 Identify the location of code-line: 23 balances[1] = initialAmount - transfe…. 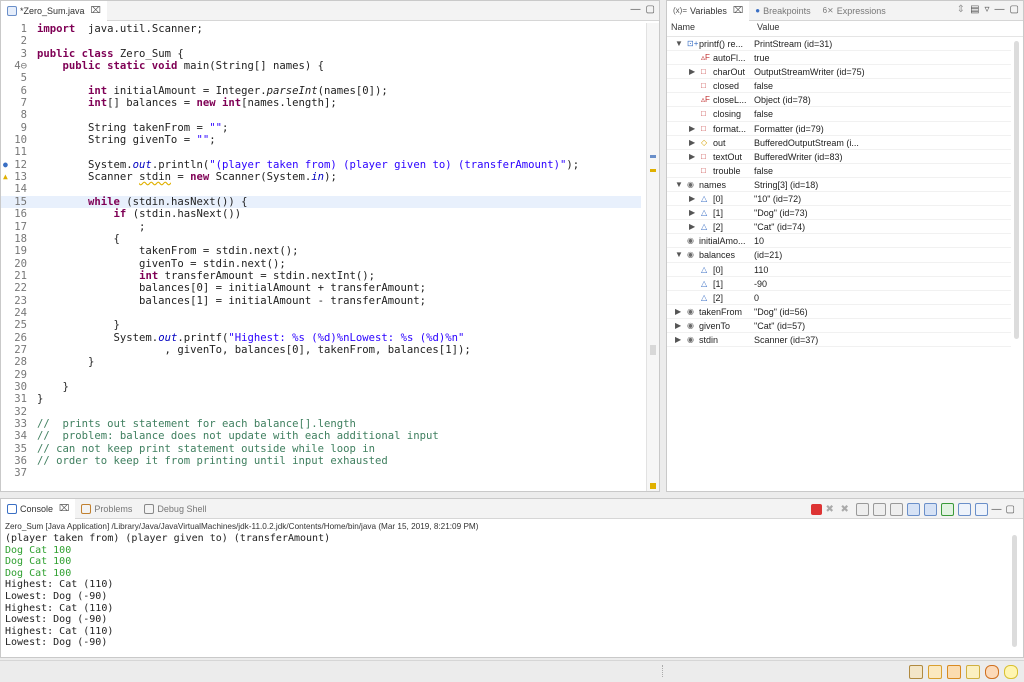
(321, 301).